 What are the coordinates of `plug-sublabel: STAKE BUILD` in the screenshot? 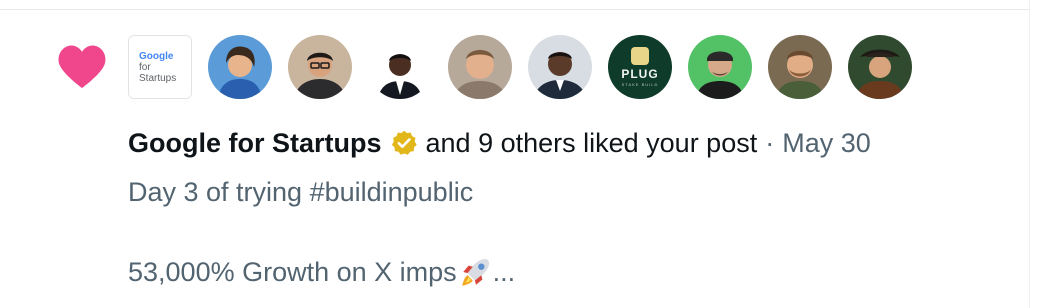 It's located at (640, 84).